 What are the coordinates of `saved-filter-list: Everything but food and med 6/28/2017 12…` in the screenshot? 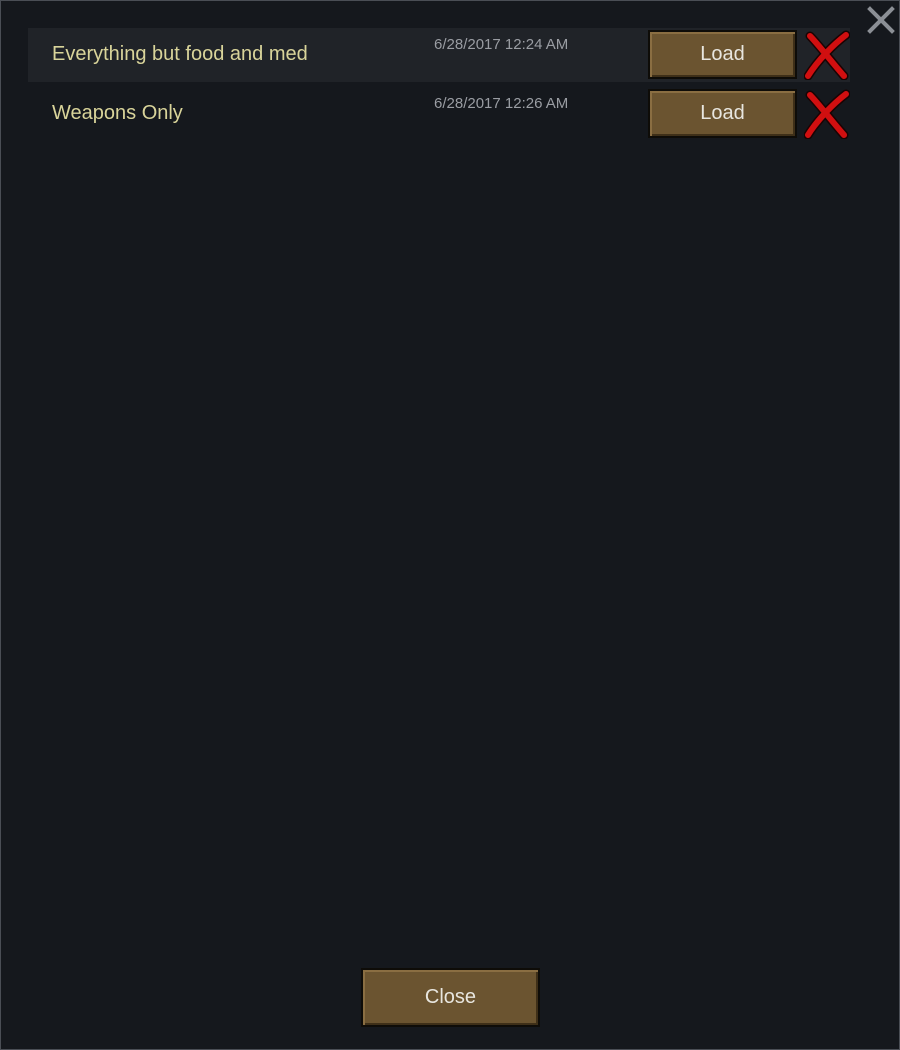 It's located at (439, 87).